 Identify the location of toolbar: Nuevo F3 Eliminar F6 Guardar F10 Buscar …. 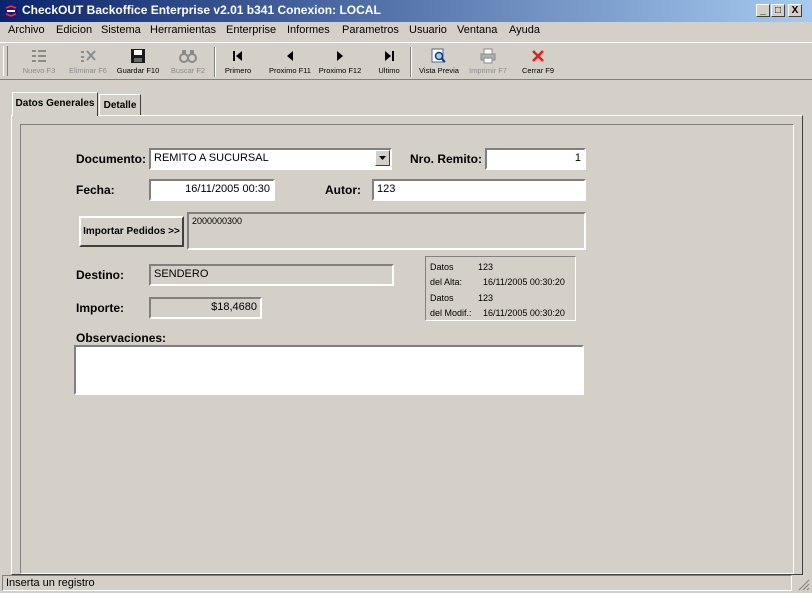
(406, 61).